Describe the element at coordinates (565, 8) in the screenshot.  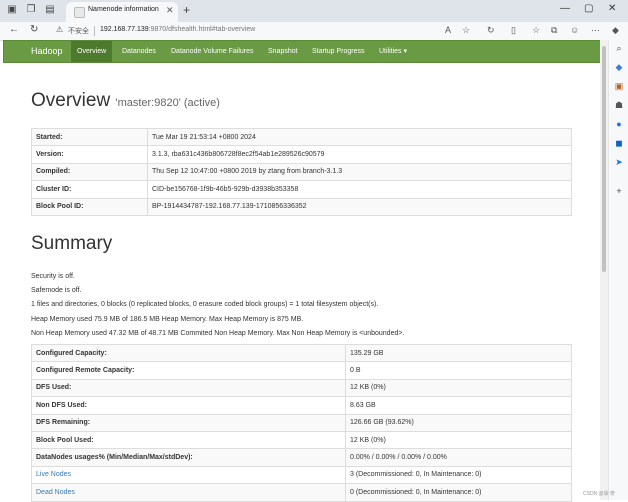
I see `minimize-icon: —` at that location.